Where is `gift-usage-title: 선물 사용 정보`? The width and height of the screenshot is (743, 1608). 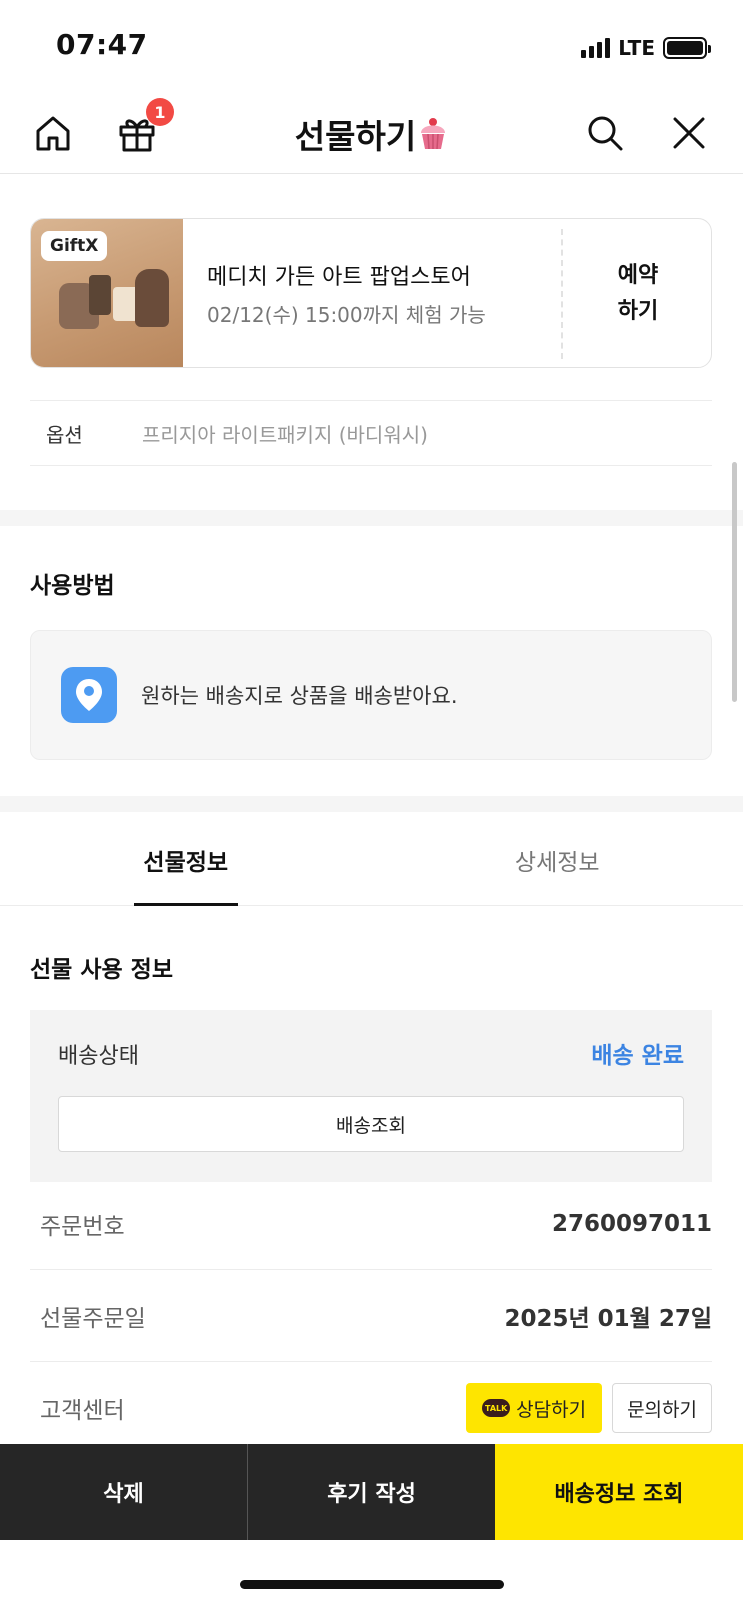
gift-usage-title: 선물 사용 정보 is located at coordinates (101, 970).